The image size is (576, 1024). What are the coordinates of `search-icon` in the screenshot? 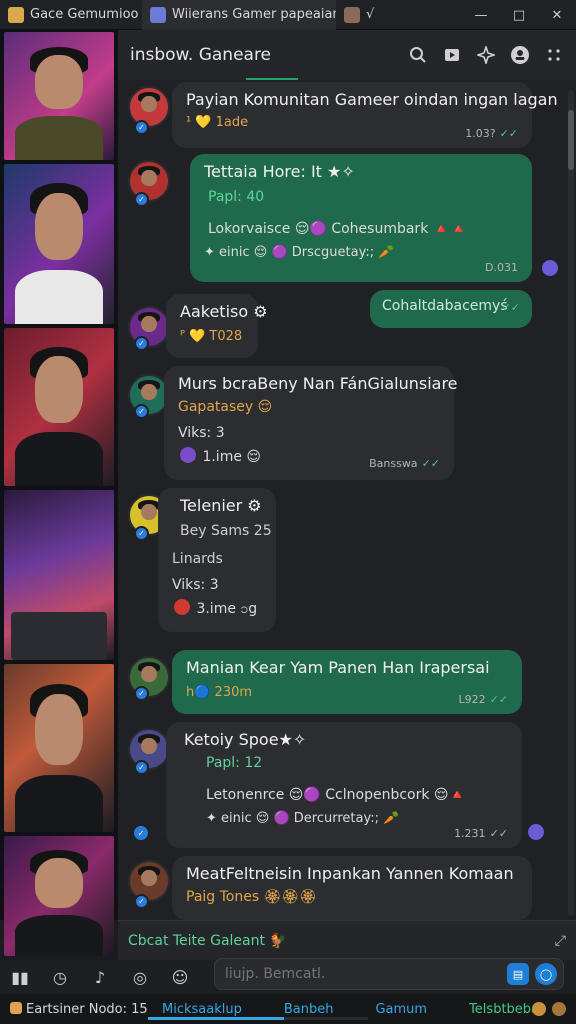 It's located at (418, 55).